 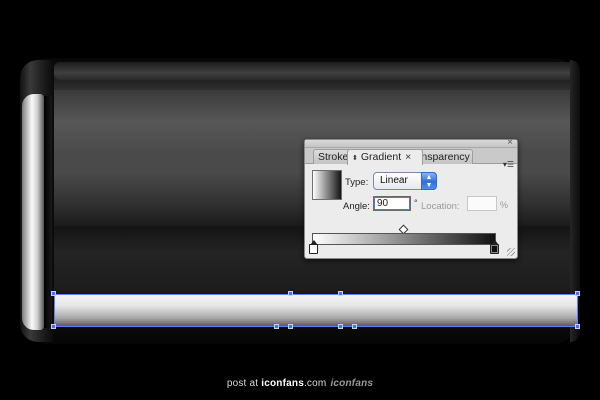 I want to click on gradient-stop-black, so click(x=494, y=247).